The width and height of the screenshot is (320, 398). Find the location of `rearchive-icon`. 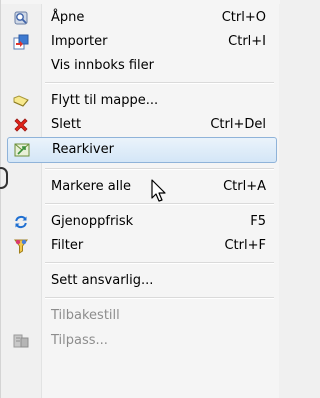

rearchive-icon is located at coordinates (22, 150).